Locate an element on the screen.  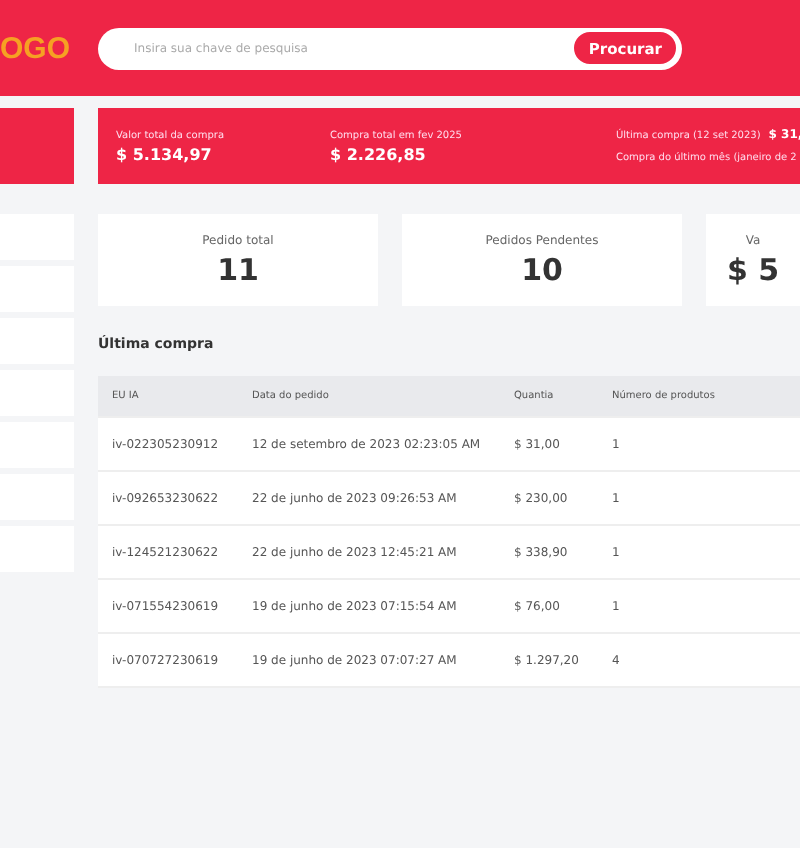
card-value: 10 is located at coordinates (542, 269).